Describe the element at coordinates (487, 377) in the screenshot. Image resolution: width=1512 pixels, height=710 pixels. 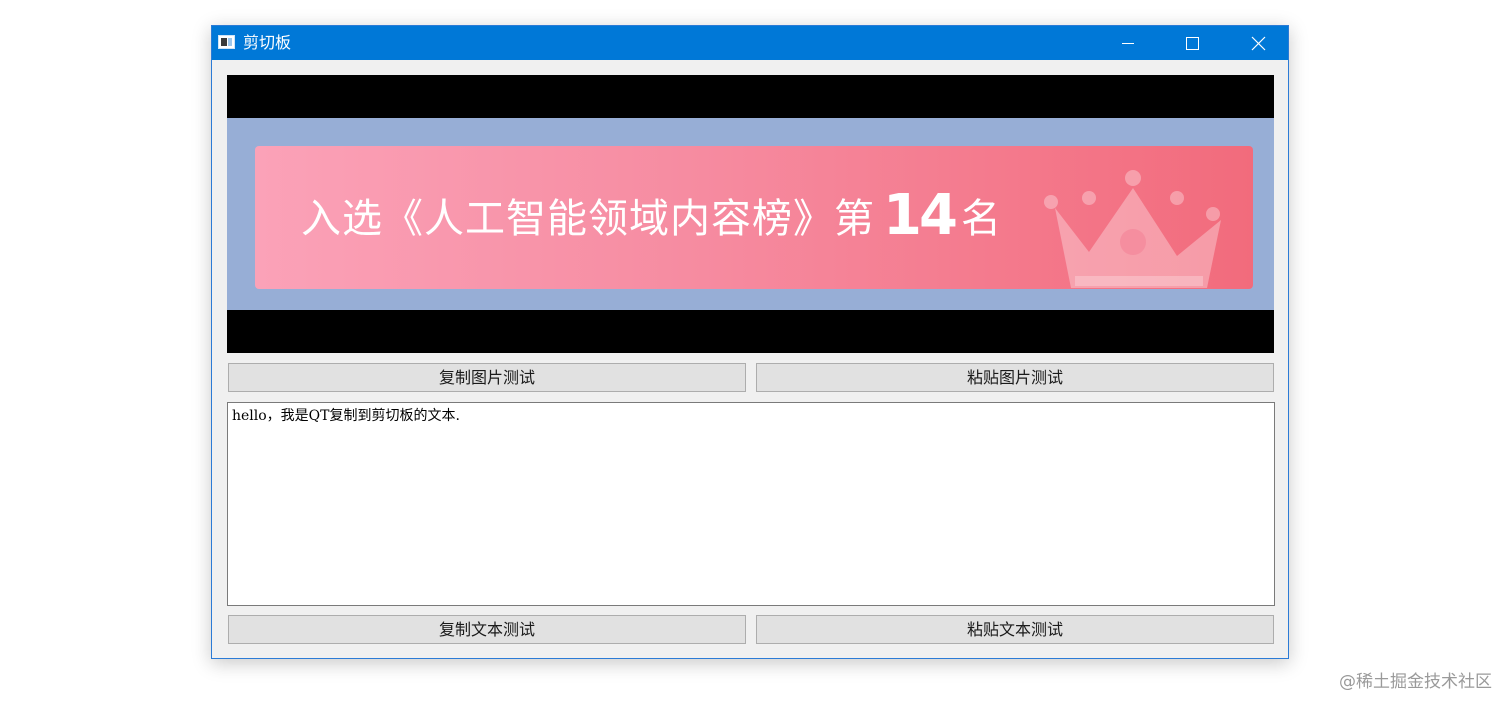
I see `copy-image-button: 复制图片测试` at that location.